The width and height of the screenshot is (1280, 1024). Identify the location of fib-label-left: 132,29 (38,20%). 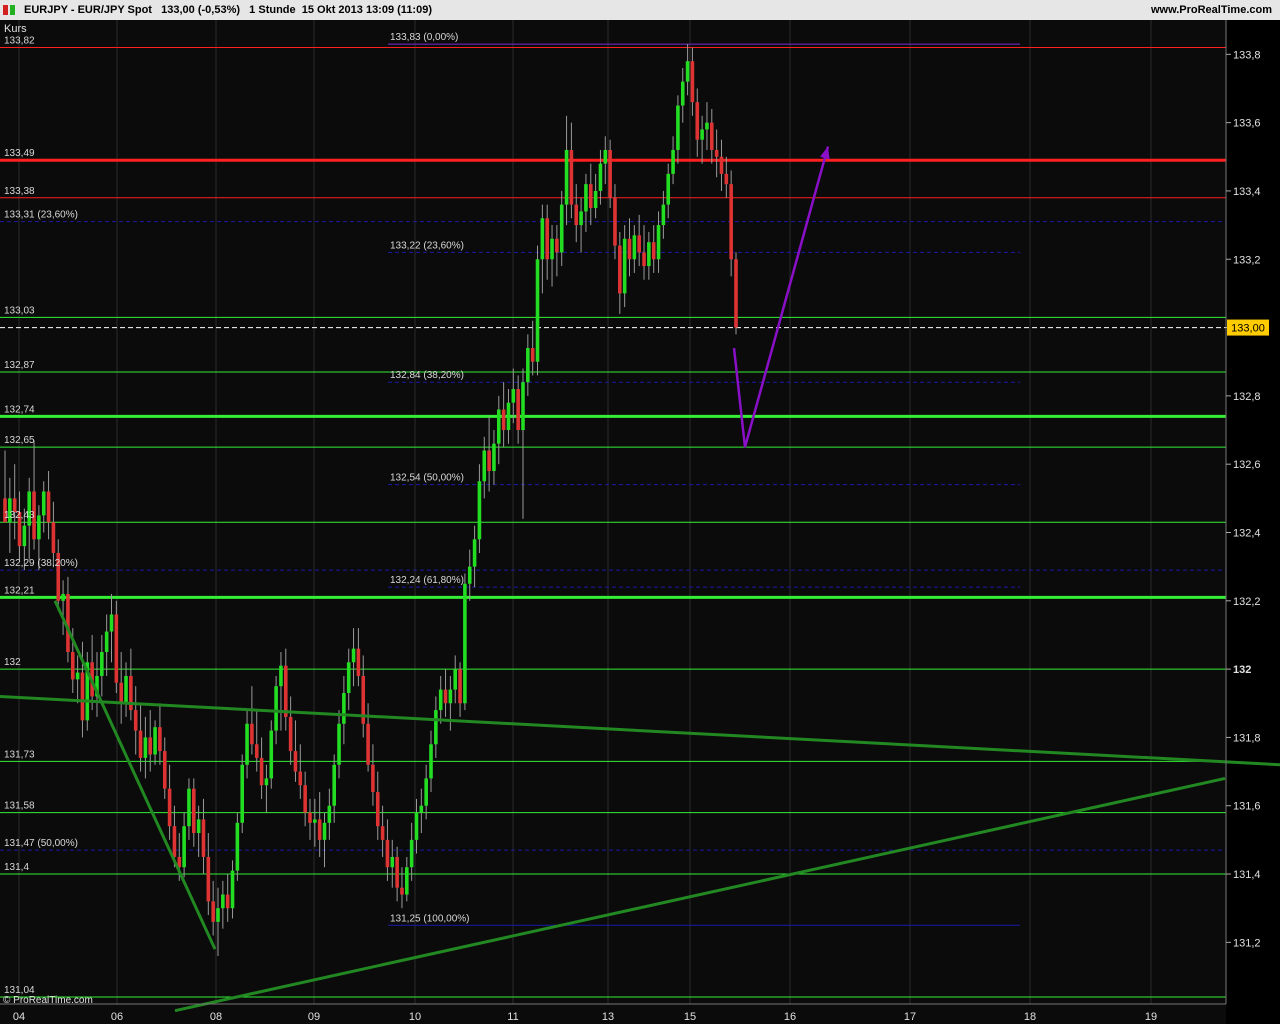
(41, 563).